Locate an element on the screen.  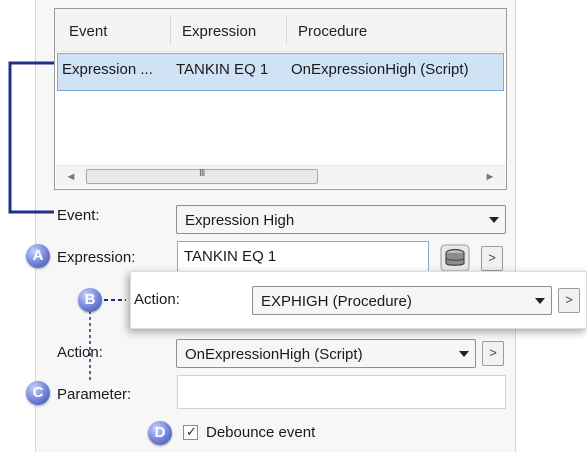
scroll-thumb: III is located at coordinates (202, 176).